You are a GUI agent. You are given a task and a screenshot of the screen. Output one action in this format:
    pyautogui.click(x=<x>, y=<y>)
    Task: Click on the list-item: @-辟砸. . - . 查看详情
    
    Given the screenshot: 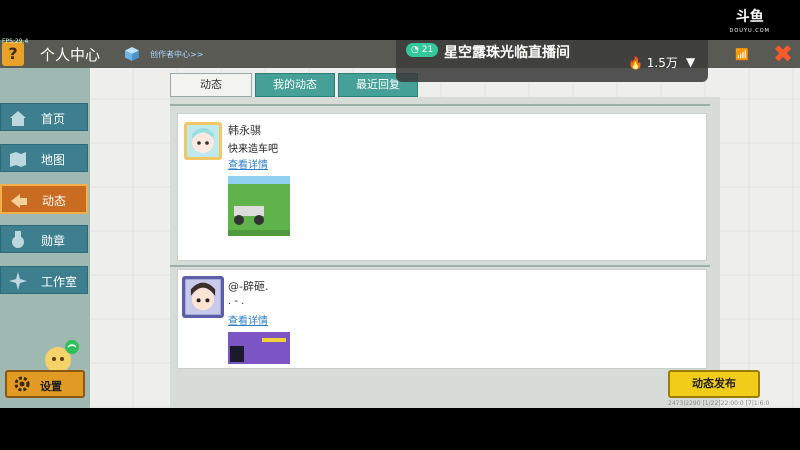 What is the action you would take?
    pyautogui.click(x=442, y=319)
    